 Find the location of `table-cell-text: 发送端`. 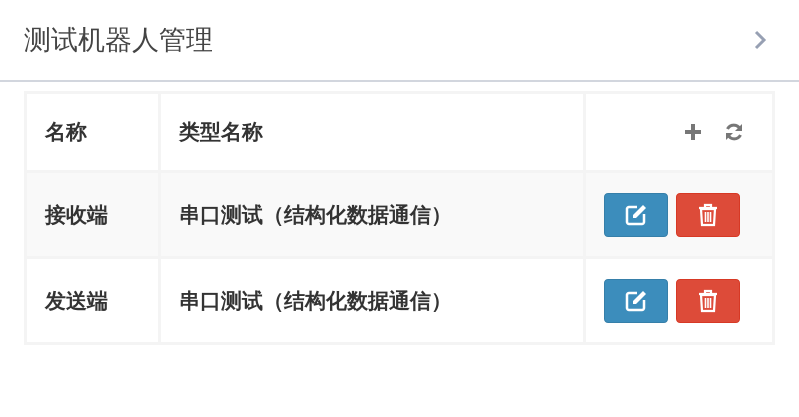

table-cell-text: 发送端 is located at coordinates (76, 301).